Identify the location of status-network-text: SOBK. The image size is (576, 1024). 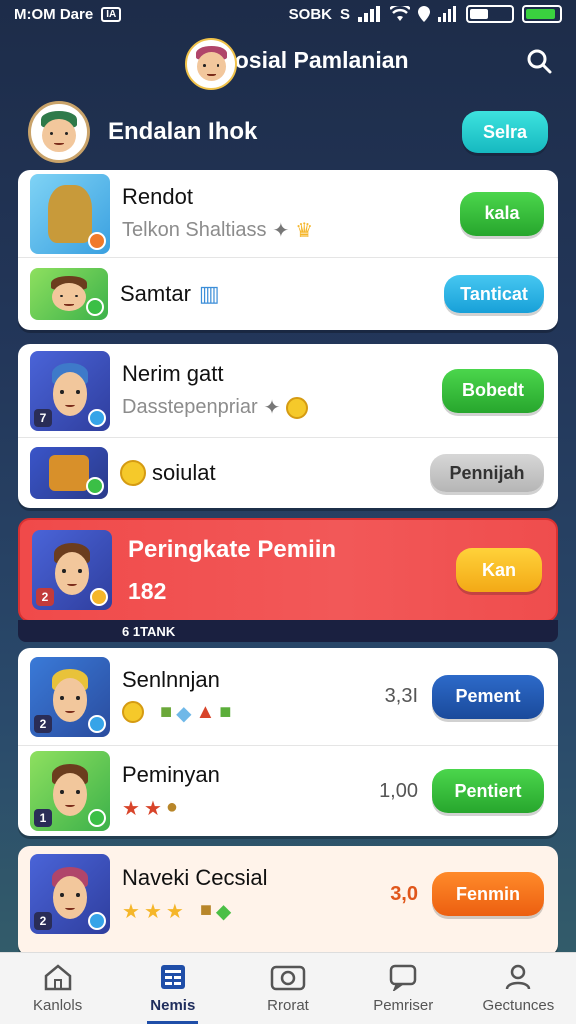
(310, 14).